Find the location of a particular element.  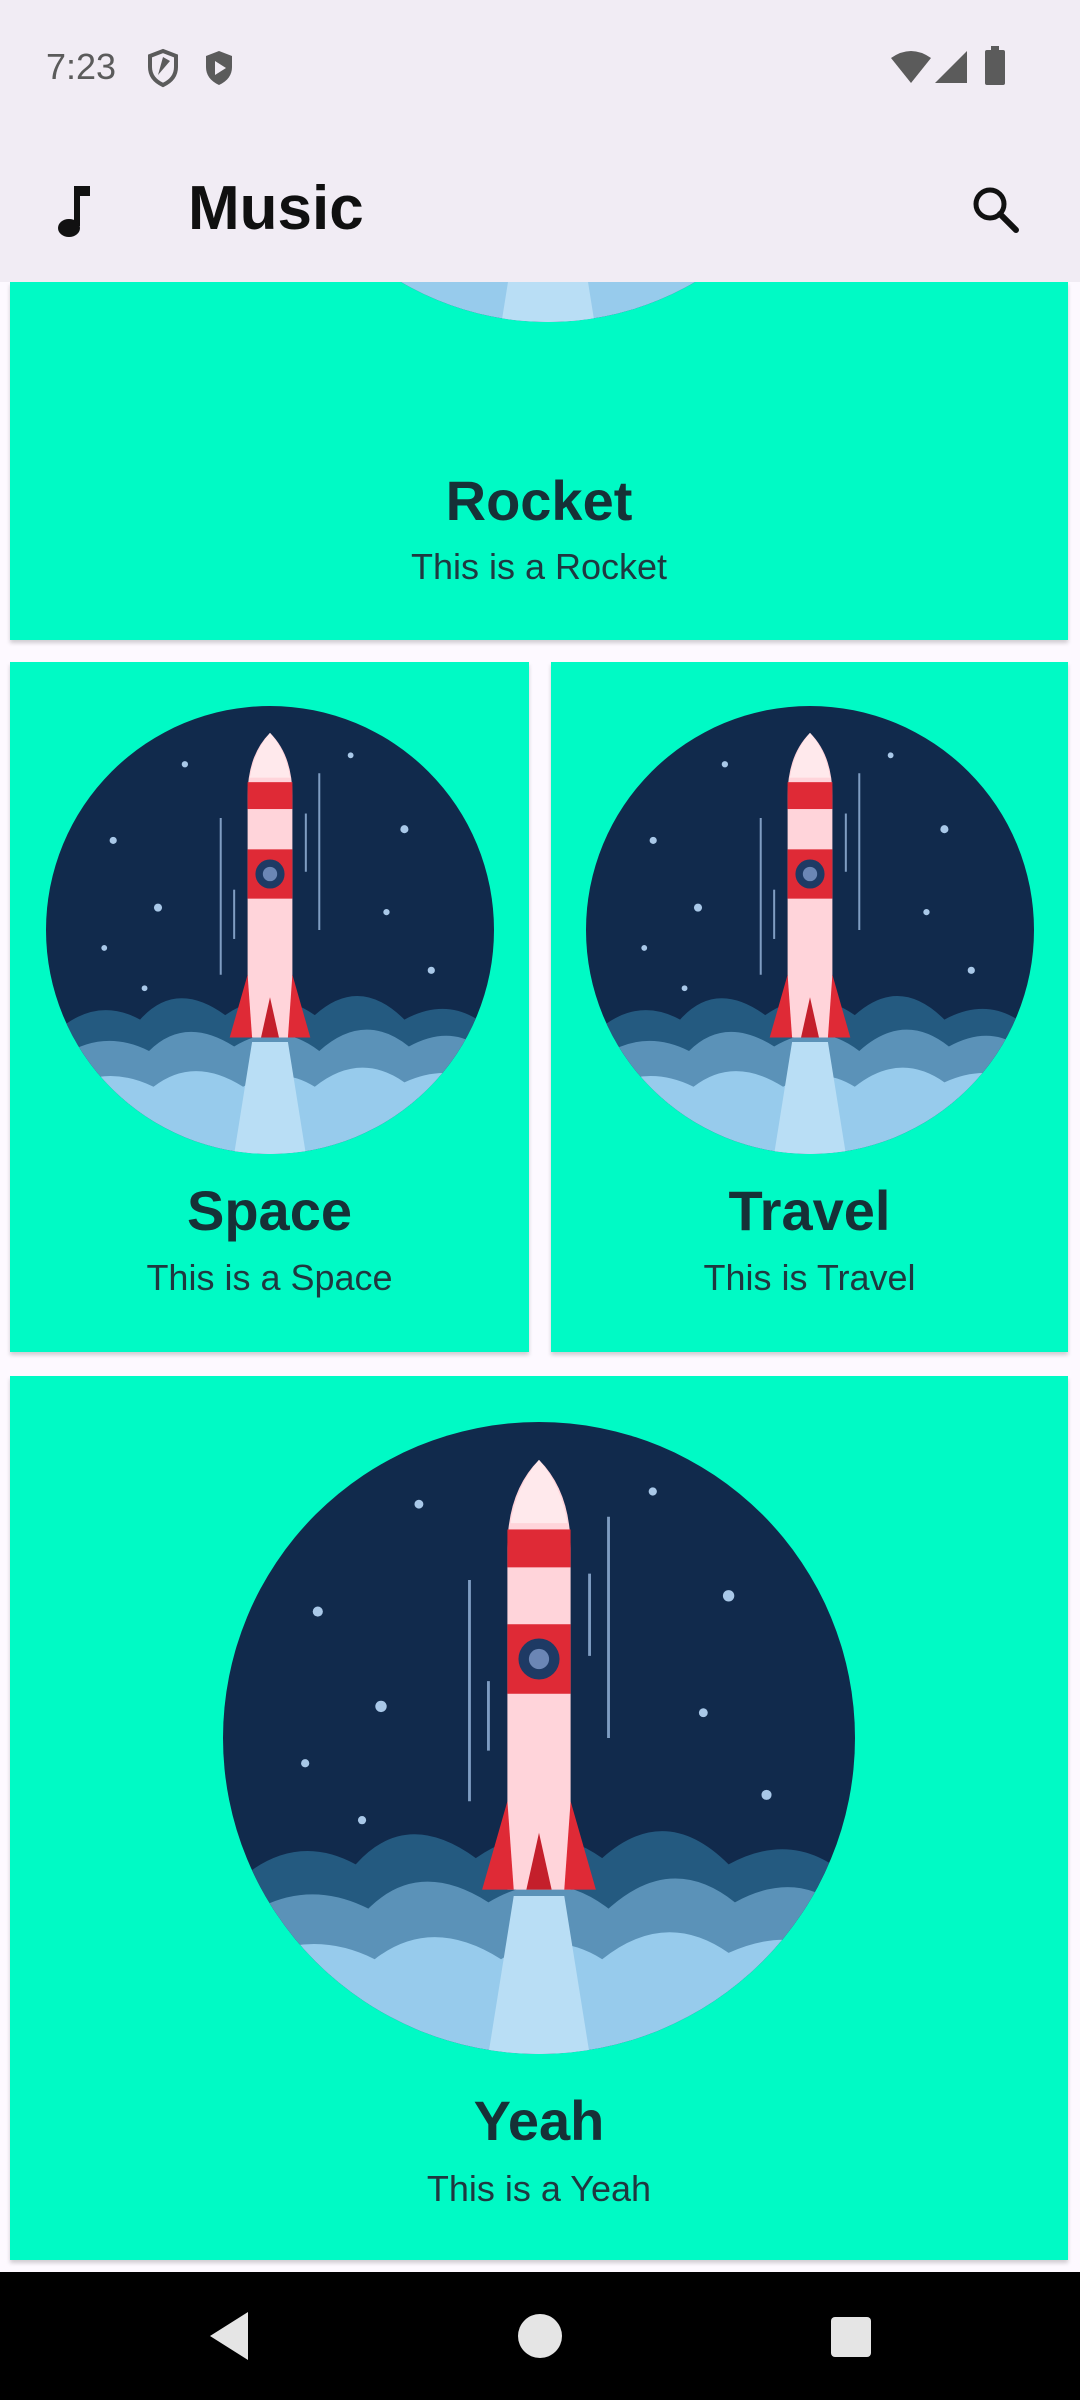

card-space: Space This is a Space is located at coordinates (269, 1007).